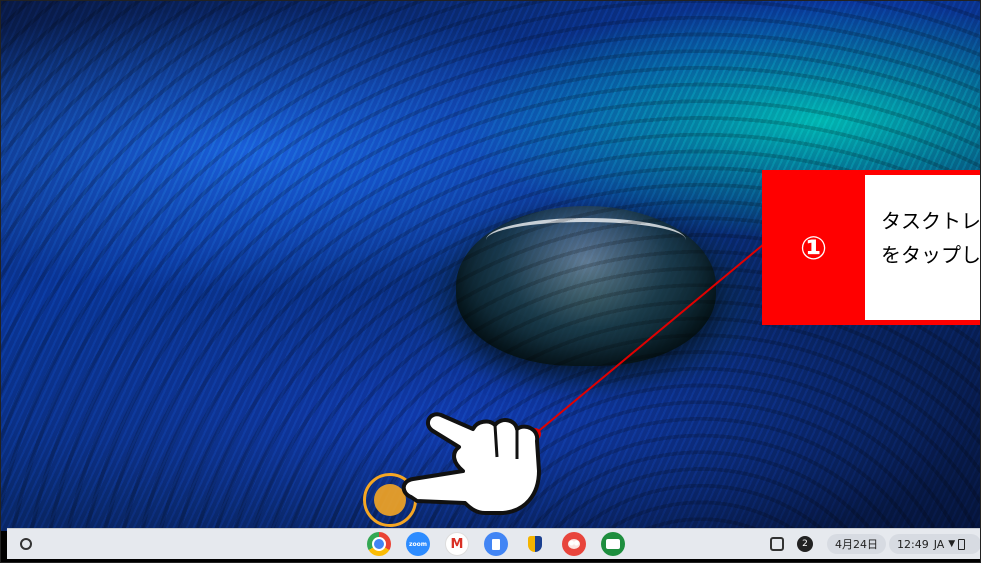 This screenshot has width=981, height=563. I want to click on shelf-taskbar: zoom M 2 4月24日 12:49 JA ▼, so click(493, 543).